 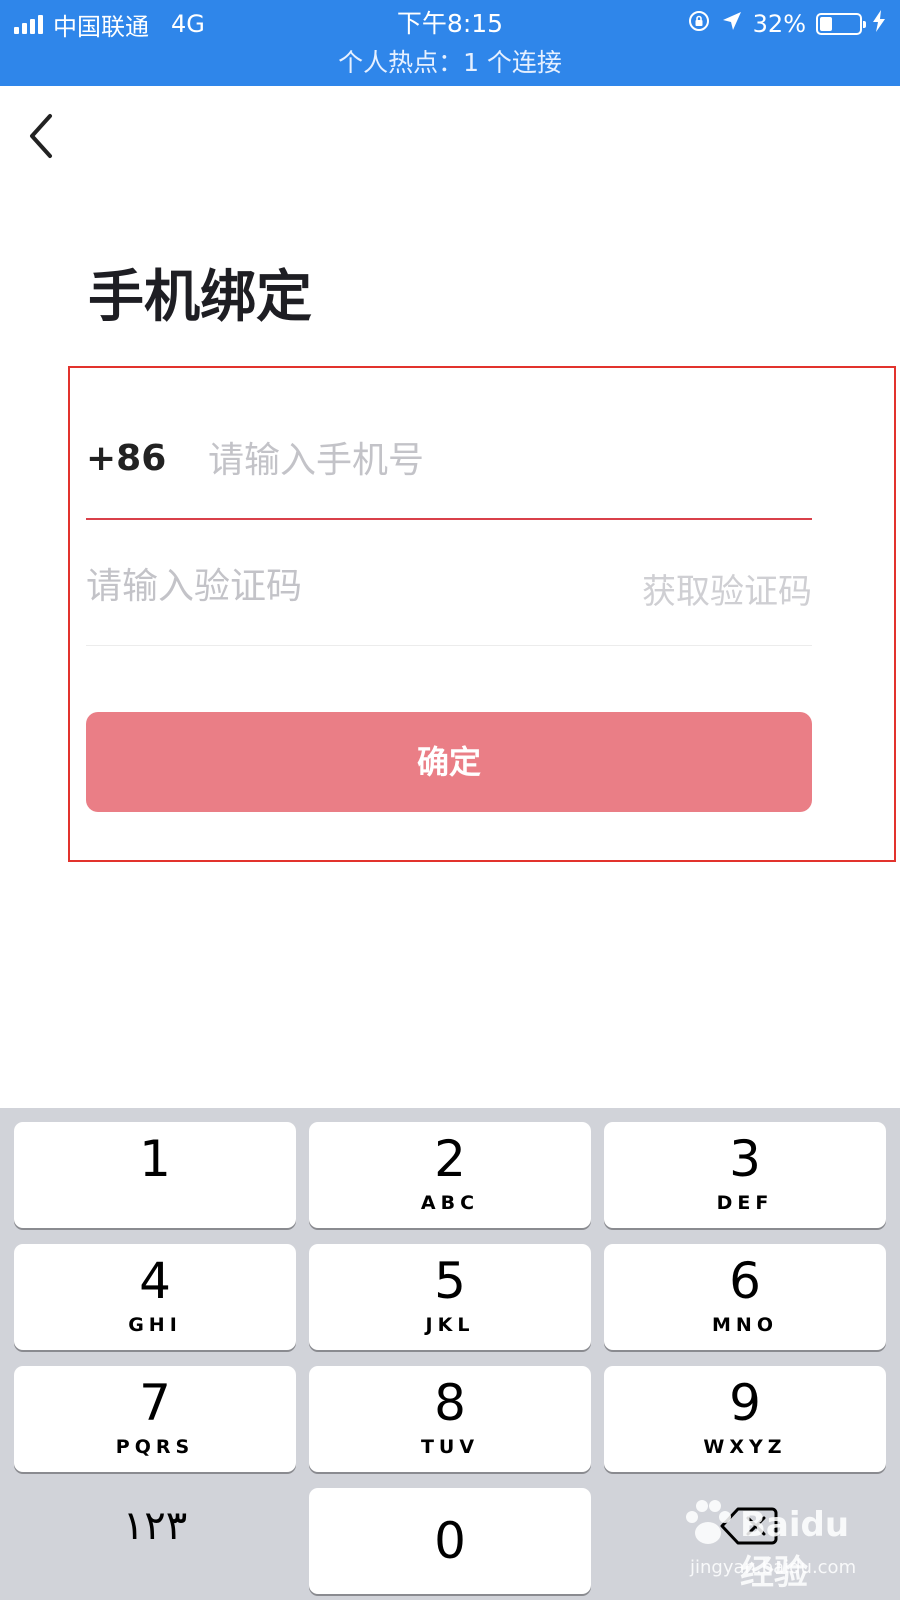 I want to click on key-5: 5 JKL, so click(x=450, y=1297).